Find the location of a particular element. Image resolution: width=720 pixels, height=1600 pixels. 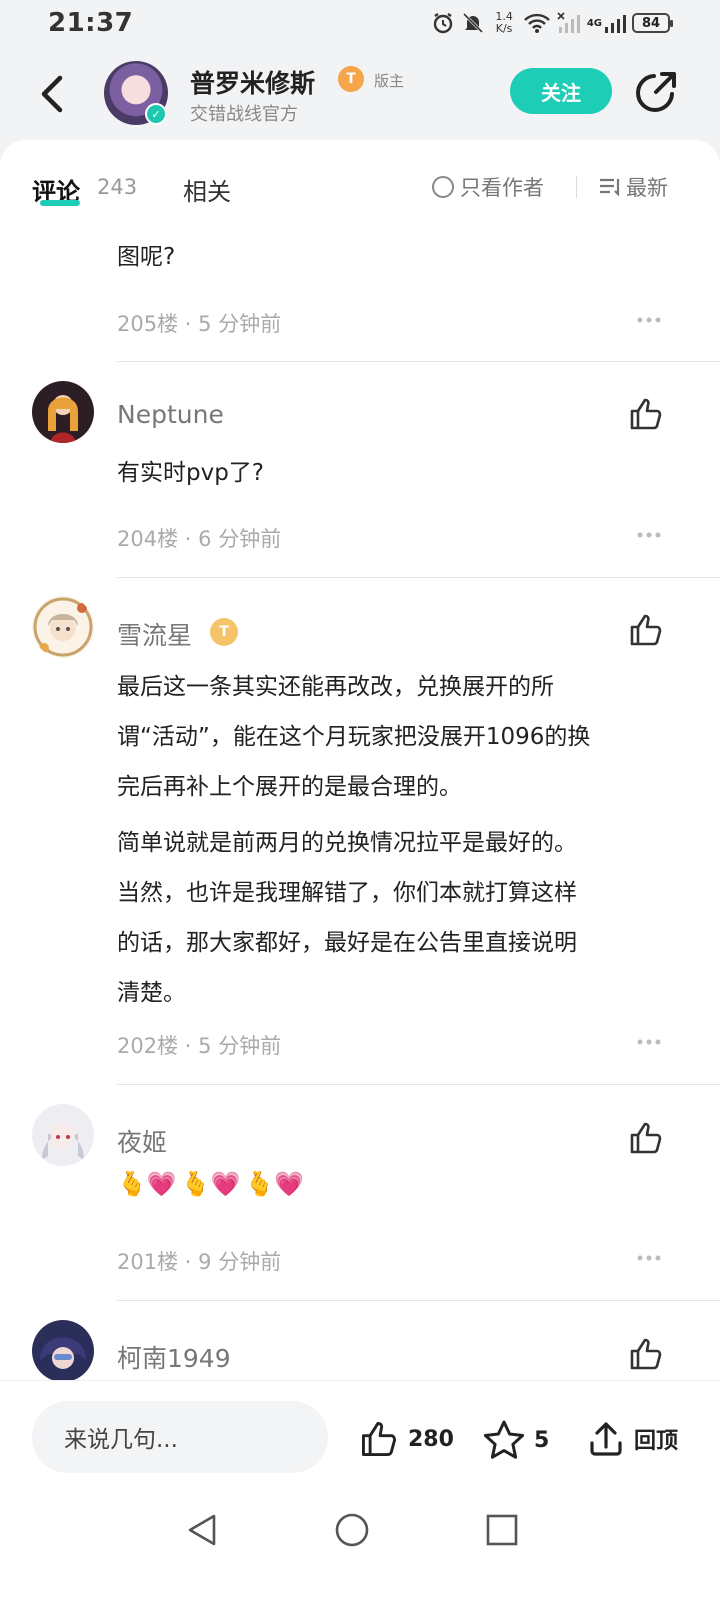

only-author-label: 只看作者 is located at coordinates (502, 188).